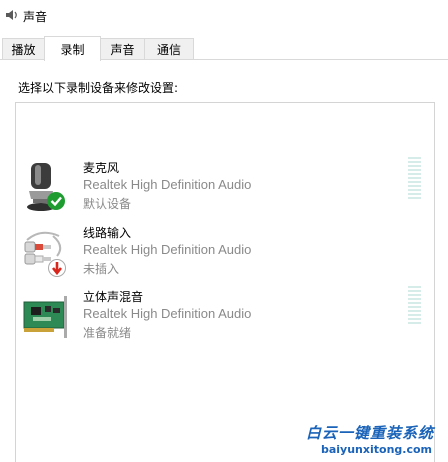 This screenshot has width=448, height=462. I want to click on tab-label: 播放, so click(23, 50).